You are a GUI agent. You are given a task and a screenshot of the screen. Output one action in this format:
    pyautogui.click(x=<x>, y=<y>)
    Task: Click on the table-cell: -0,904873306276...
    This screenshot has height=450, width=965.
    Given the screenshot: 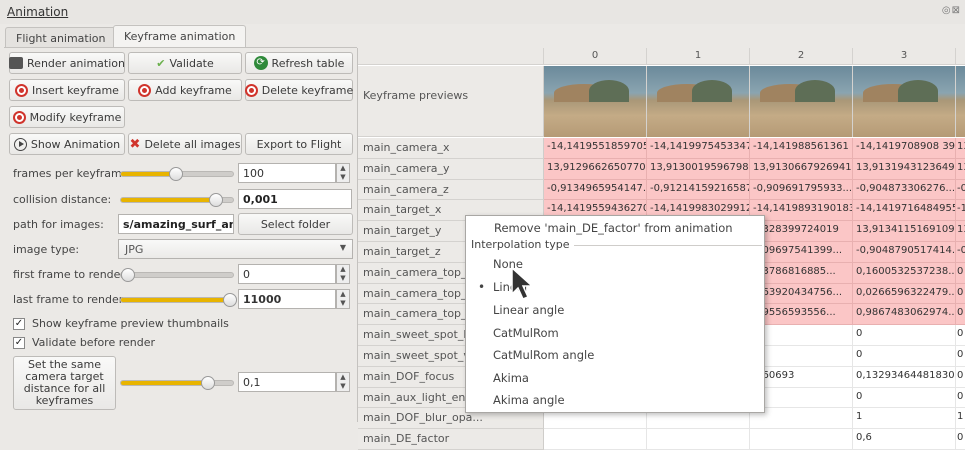 What is the action you would take?
    pyautogui.click(x=904, y=190)
    